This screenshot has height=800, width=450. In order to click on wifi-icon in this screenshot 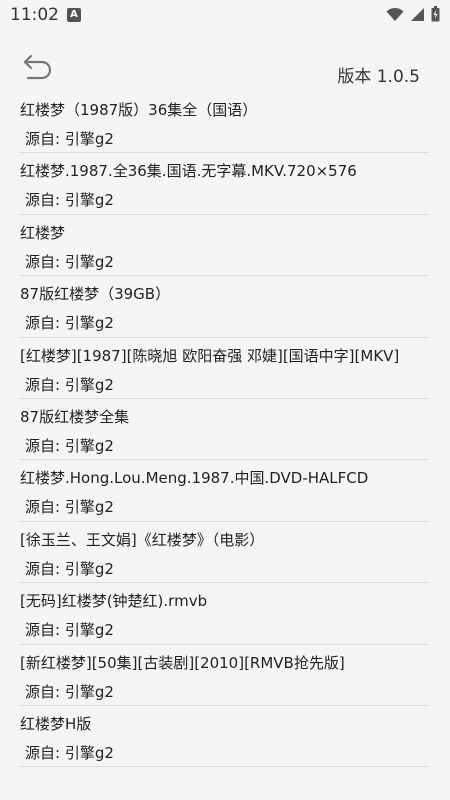, I will do `click(395, 14)`.